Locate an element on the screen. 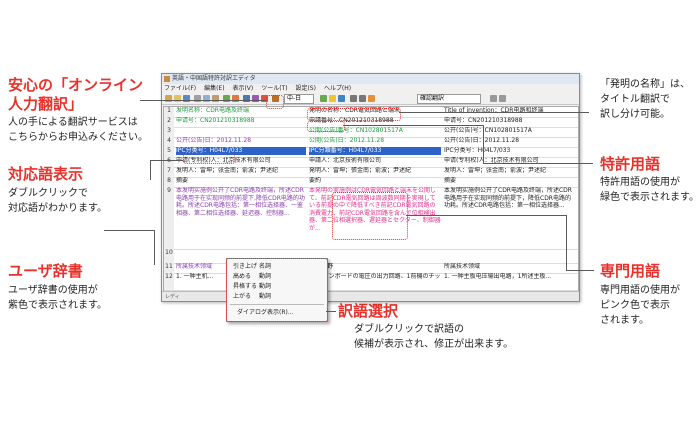 This screenshot has width=700, height=428. next-icon is located at coordinates (362, 98).